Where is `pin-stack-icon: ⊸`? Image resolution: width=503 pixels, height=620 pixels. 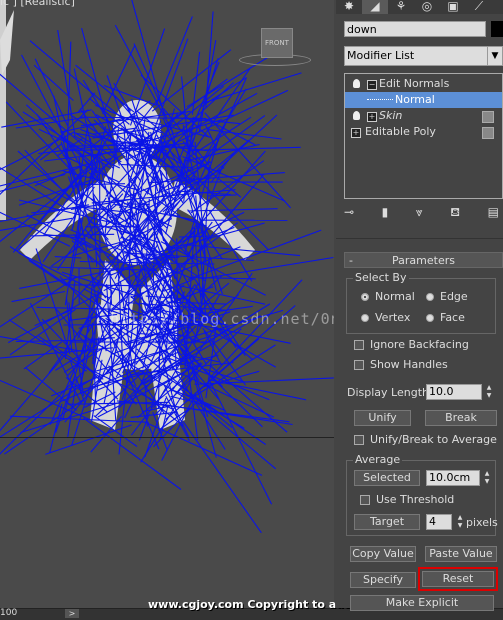
pin-stack-icon: ⊸ is located at coordinates (349, 215).